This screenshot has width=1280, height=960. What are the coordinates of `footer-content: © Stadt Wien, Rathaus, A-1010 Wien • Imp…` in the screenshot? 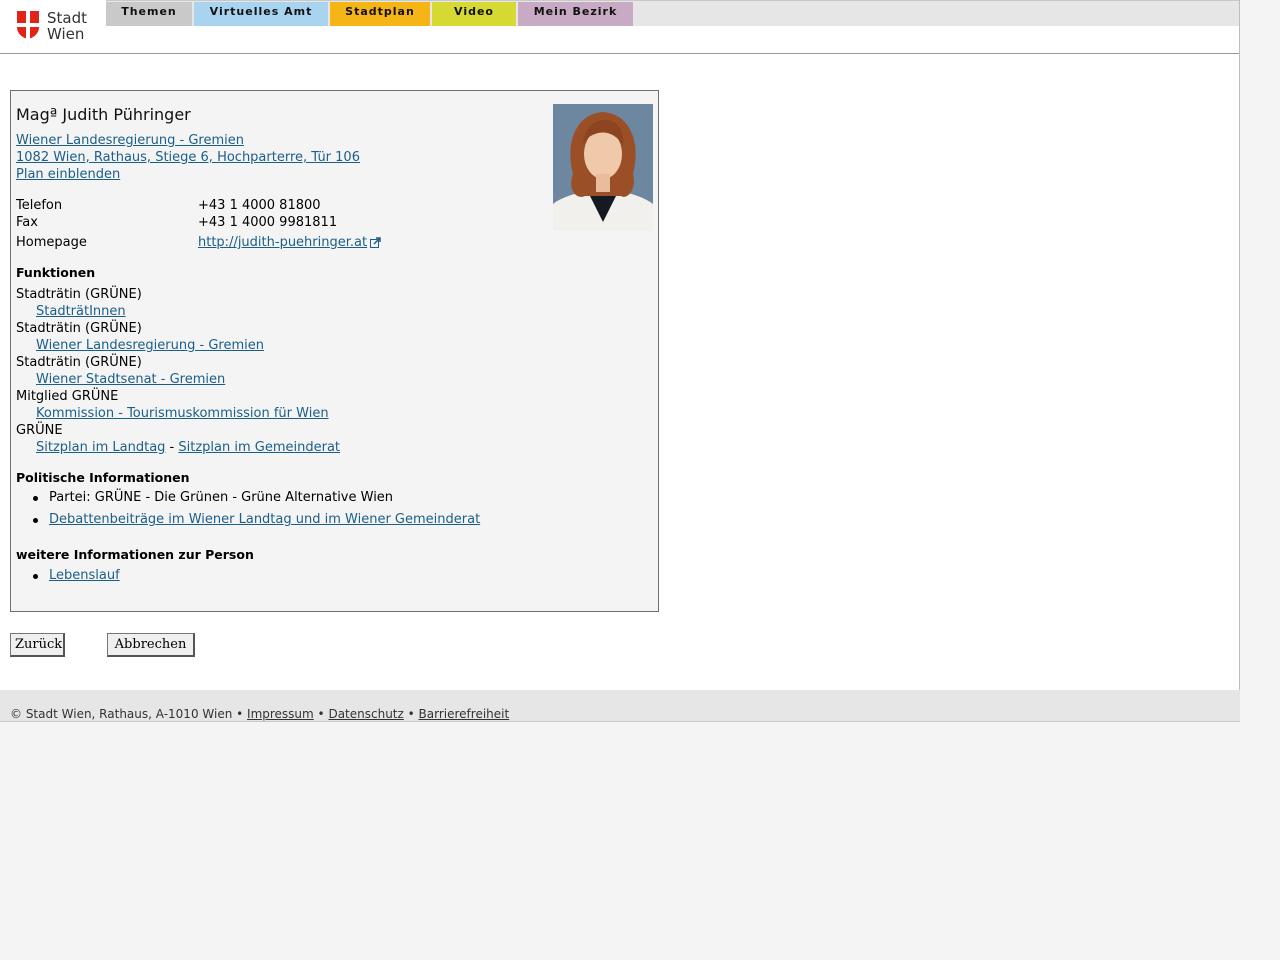 It's located at (259, 714).